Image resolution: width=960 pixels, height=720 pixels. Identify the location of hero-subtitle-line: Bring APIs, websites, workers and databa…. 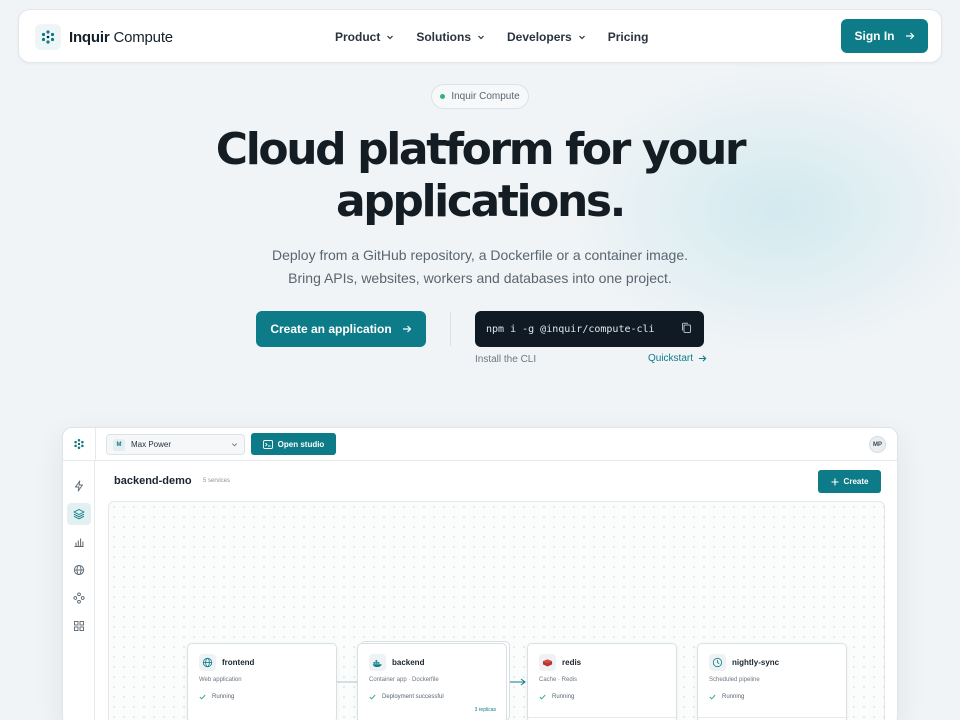
(480, 278).